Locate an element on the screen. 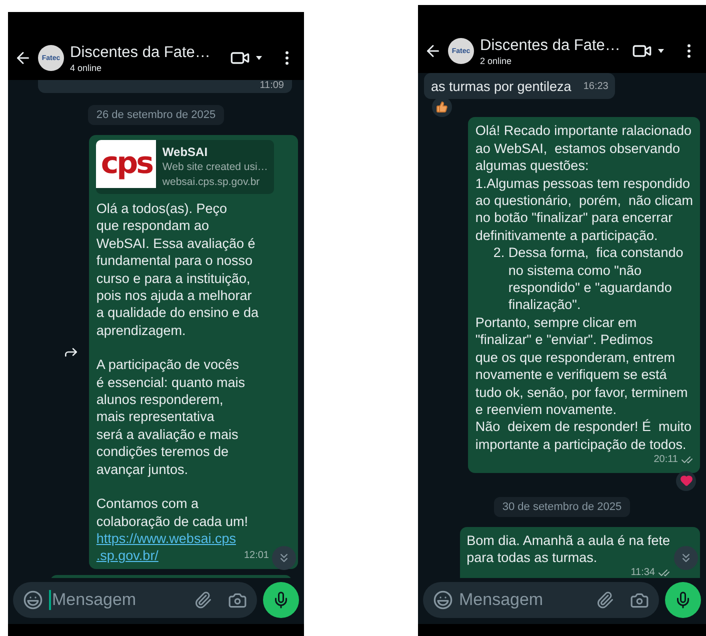  message-text: Contamos com a colaboração de cada um! is located at coordinates (173, 512).